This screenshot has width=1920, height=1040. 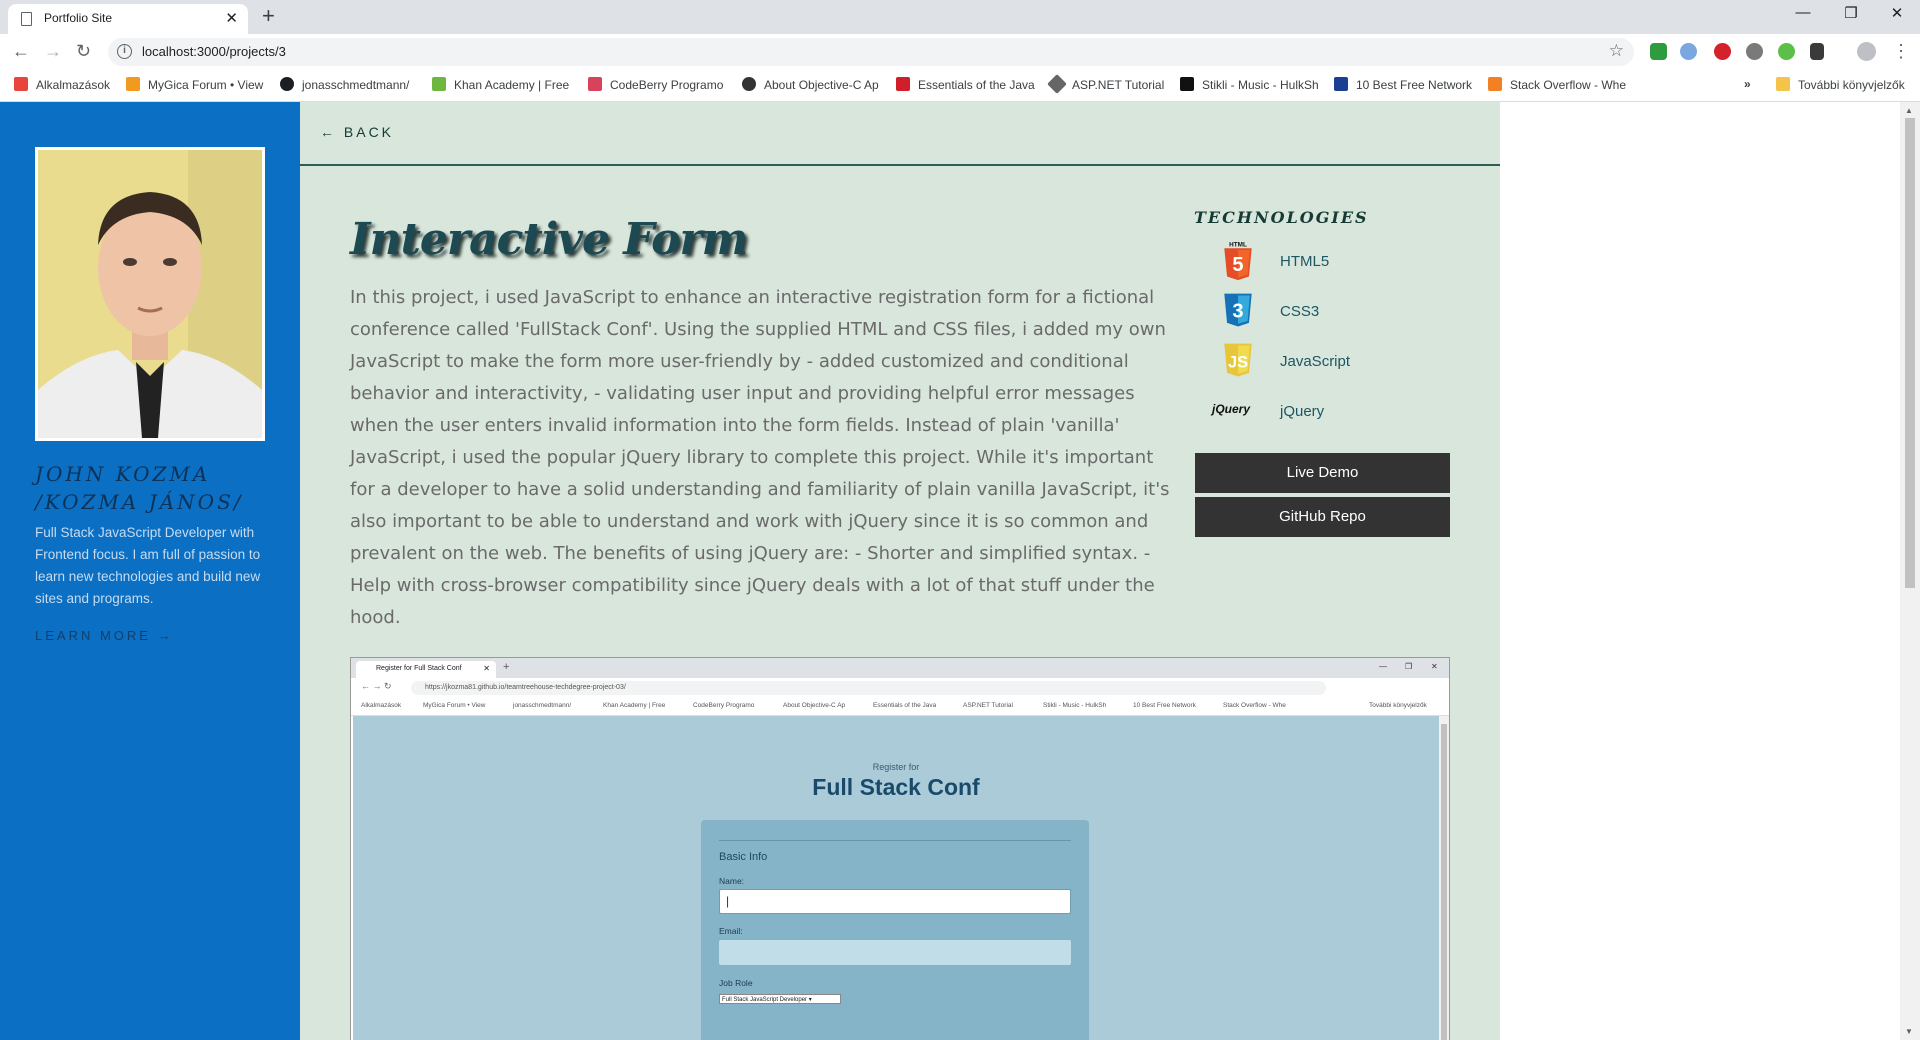 I want to click on svg-text: 5, so click(x=1237, y=265).